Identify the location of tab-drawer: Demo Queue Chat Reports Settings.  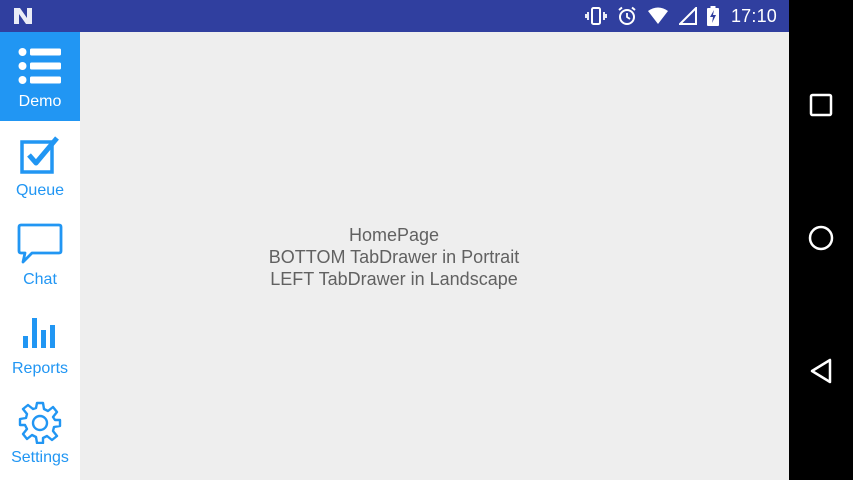
(40, 256).